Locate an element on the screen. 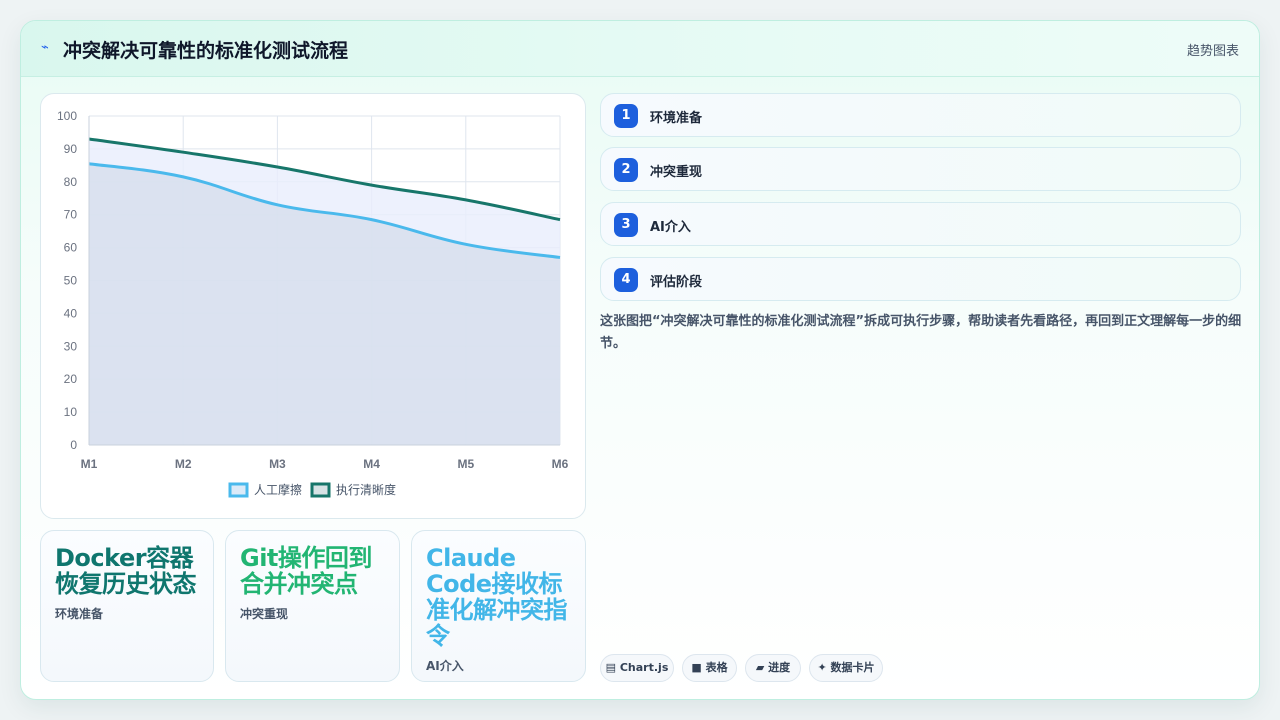 Image resolution: width=1280 pixels, height=720 pixels. step-label: 冲突重现 is located at coordinates (676, 172).